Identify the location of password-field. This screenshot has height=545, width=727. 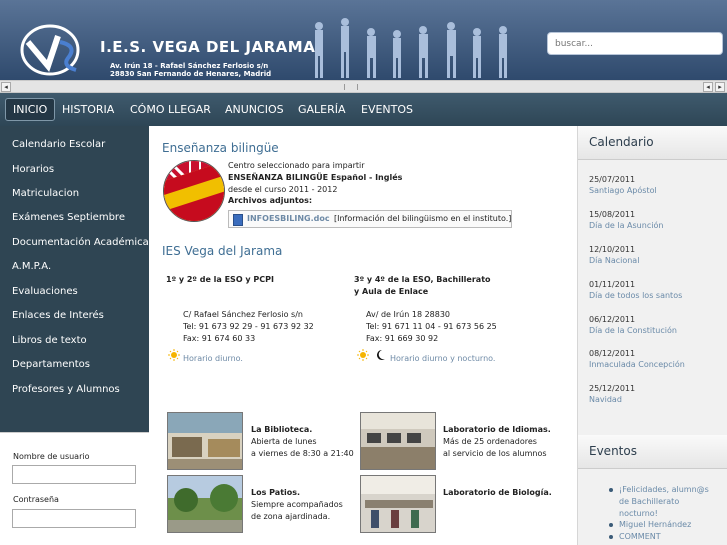
(74, 518).